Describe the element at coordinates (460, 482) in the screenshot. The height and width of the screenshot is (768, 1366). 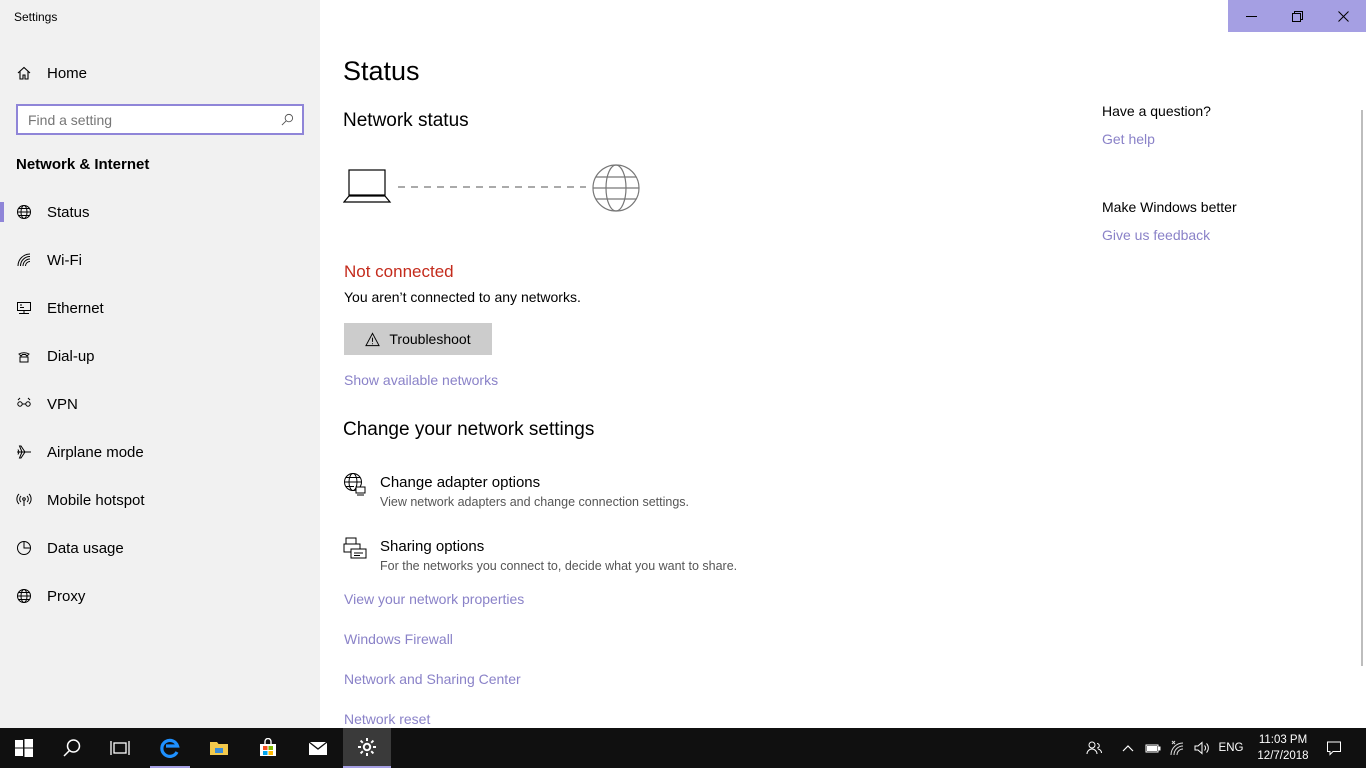
I see `setting-title: Change adapter options` at that location.